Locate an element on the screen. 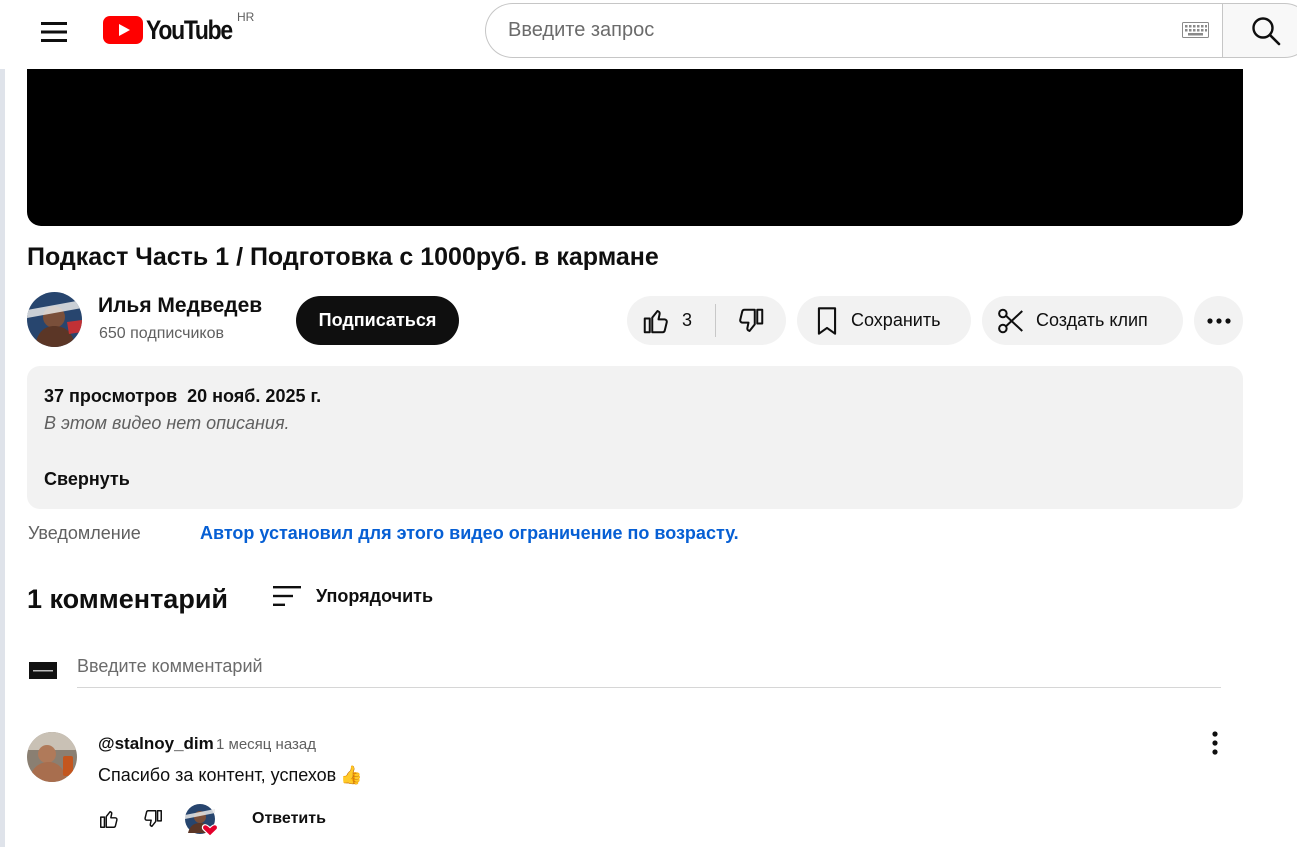 The height and width of the screenshot is (847, 1297). comment-author-avatar is located at coordinates (52, 757).